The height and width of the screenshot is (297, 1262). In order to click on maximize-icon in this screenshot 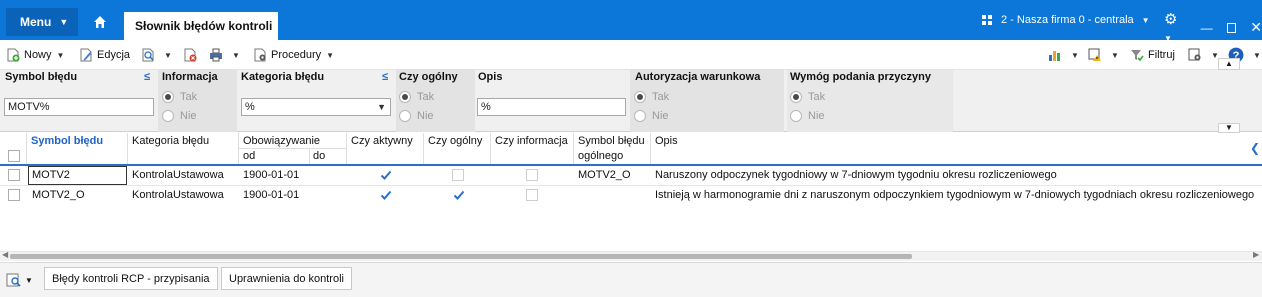, I will do `click(1231, 27)`.